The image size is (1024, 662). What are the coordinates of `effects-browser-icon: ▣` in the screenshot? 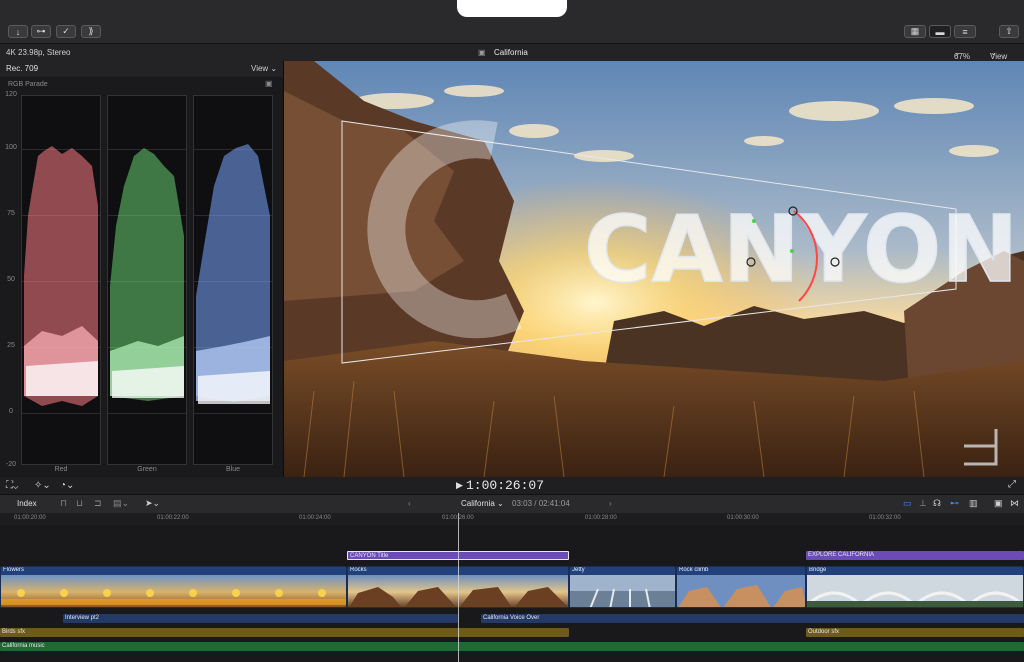 It's located at (998, 503).